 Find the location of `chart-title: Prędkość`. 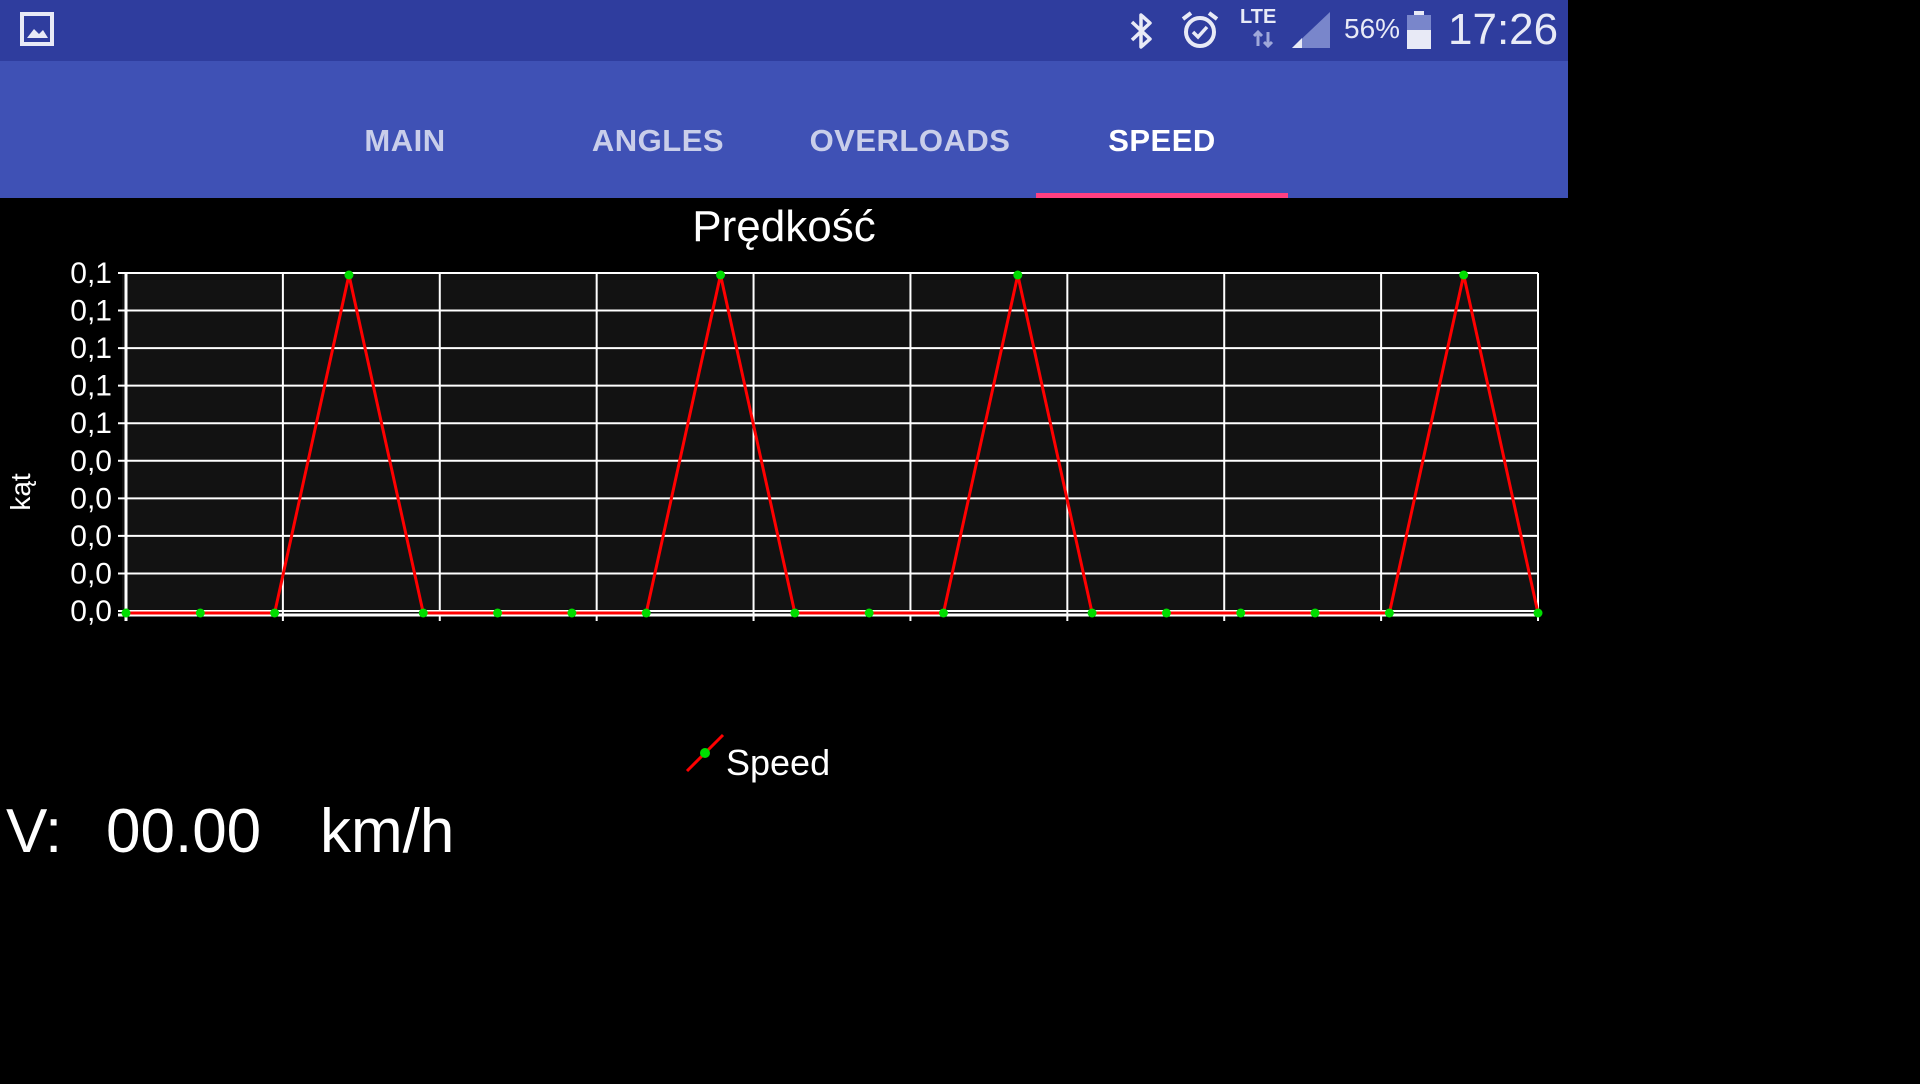

chart-title: Prędkość is located at coordinates (783, 226).